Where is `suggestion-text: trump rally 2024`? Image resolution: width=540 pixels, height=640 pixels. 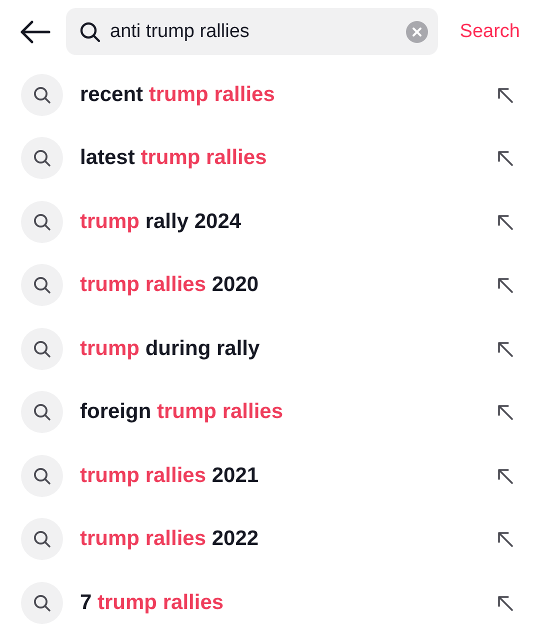 suggestion-text: trump rally 2024 is located at coordinates (288, 222).